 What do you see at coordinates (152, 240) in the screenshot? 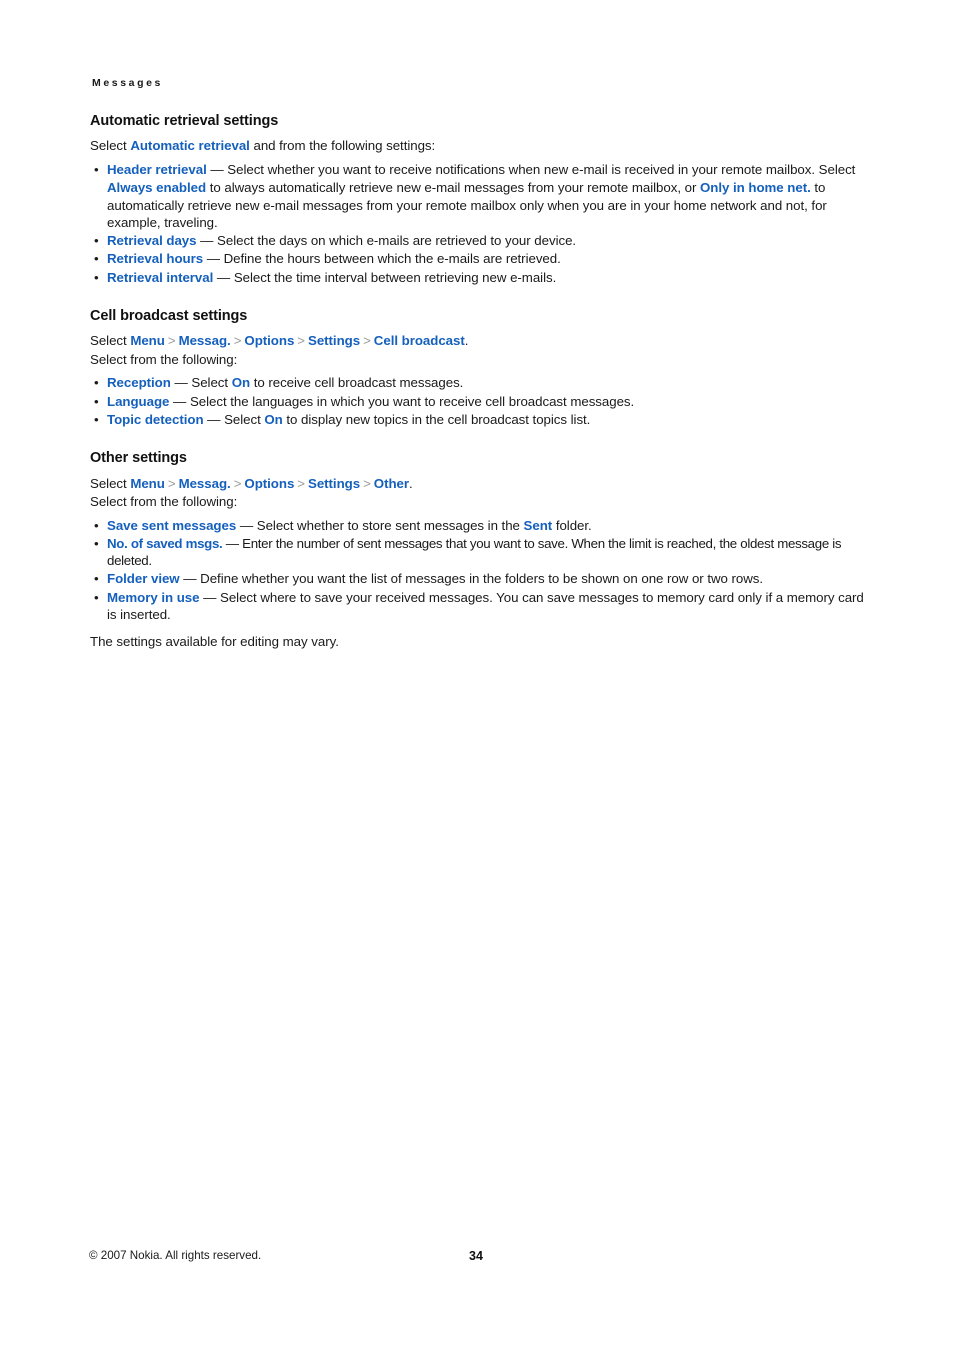
I see `ui-term-retrieval-days: Retrieval days` at bounding box center [152, 240].